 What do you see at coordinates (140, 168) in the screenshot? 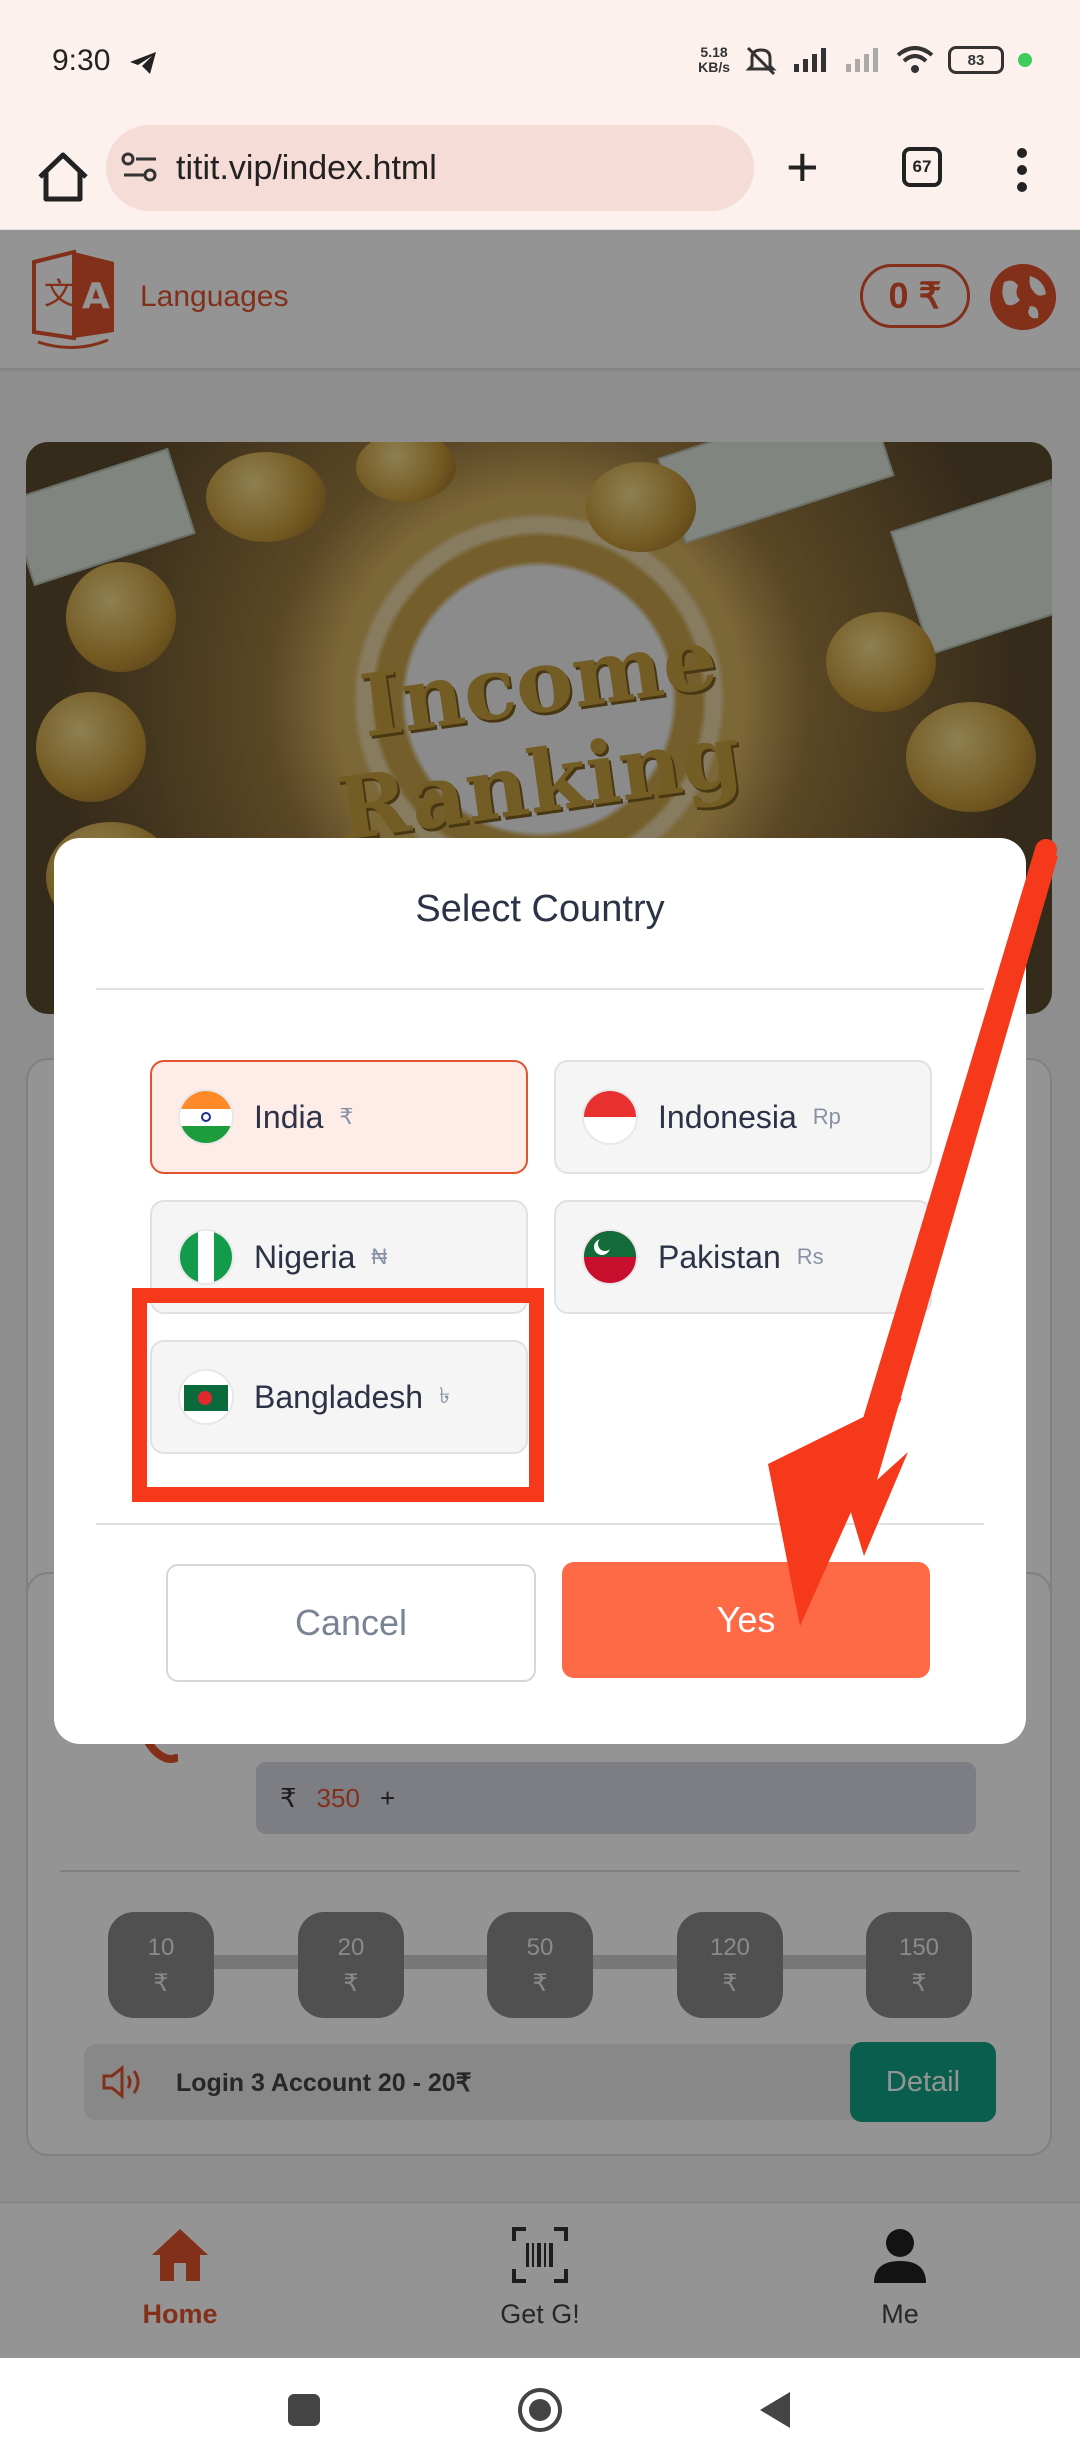
I see `site-settings-icon` at bounding box center [140, 168].